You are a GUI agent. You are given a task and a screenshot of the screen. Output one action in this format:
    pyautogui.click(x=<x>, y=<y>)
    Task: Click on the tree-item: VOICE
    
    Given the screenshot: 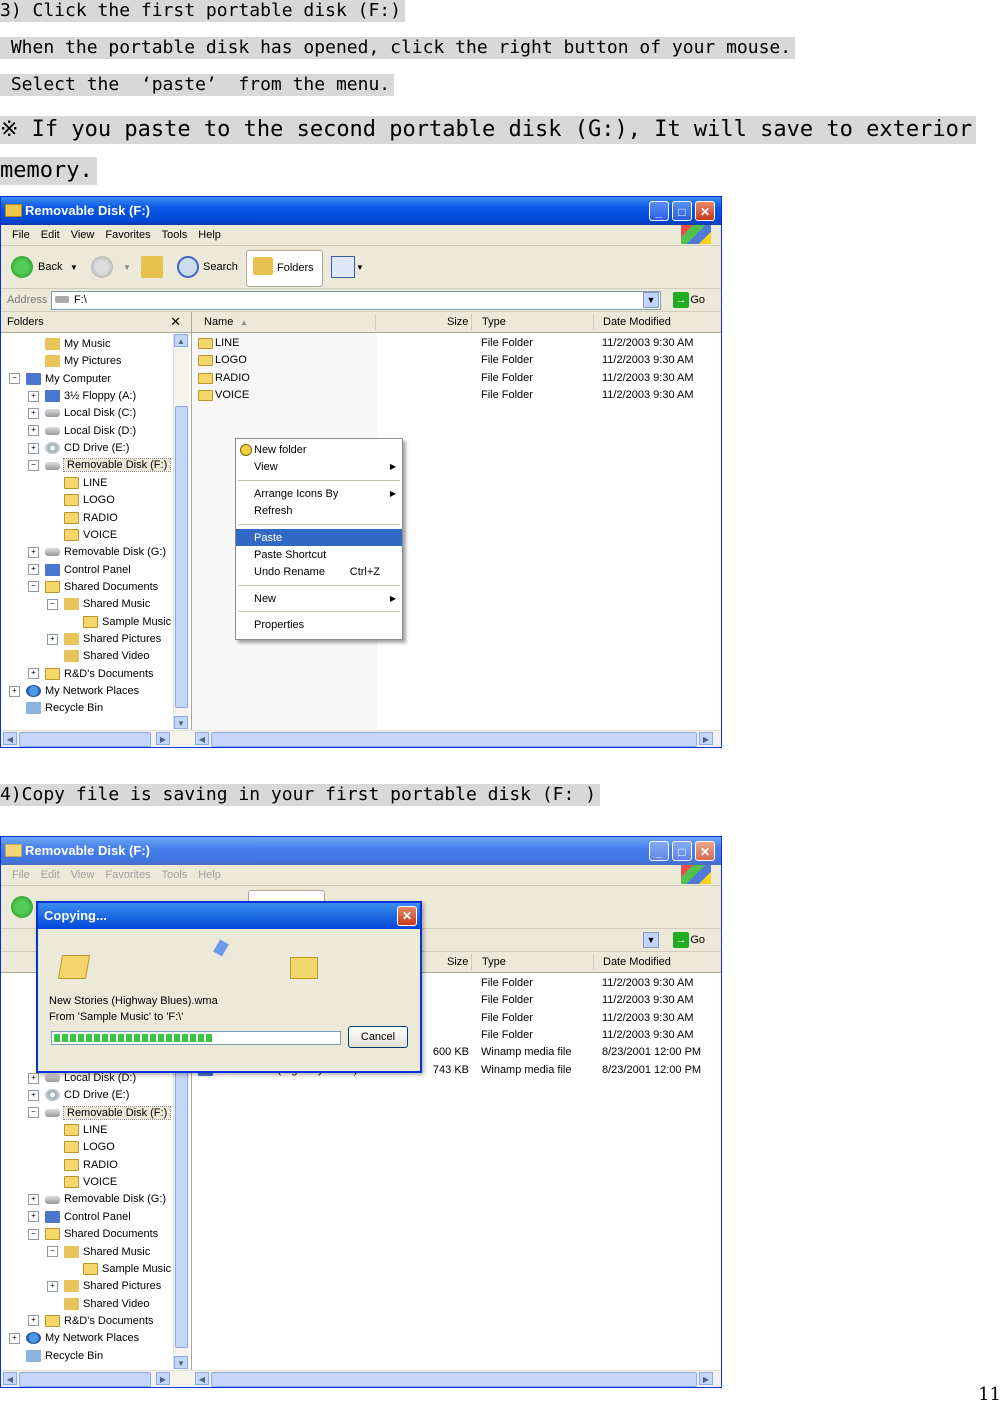 What is the action you would take?
    pyautogui.click(x=82, y=1184)
    